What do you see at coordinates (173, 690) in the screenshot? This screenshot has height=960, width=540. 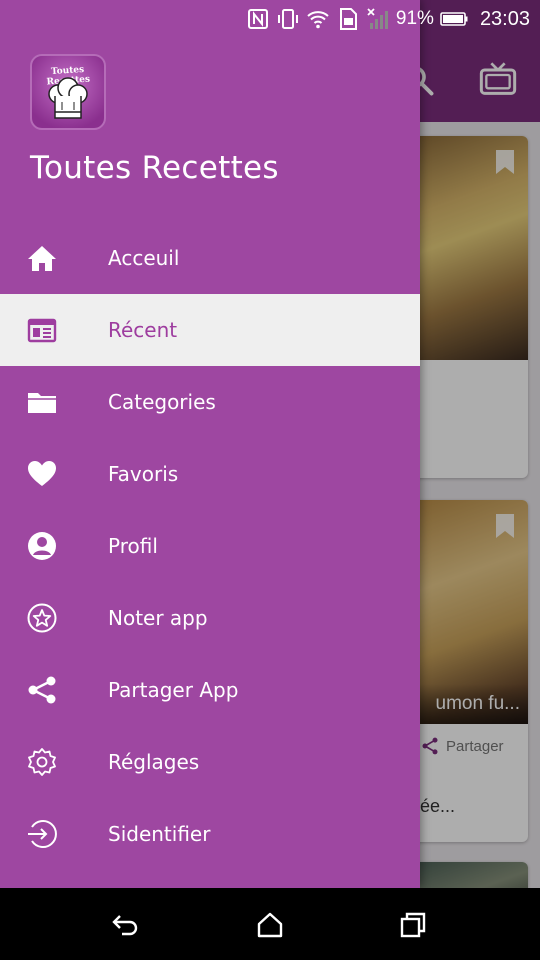 I see `menu-label: Partager App` at bounding box center [173, 690].